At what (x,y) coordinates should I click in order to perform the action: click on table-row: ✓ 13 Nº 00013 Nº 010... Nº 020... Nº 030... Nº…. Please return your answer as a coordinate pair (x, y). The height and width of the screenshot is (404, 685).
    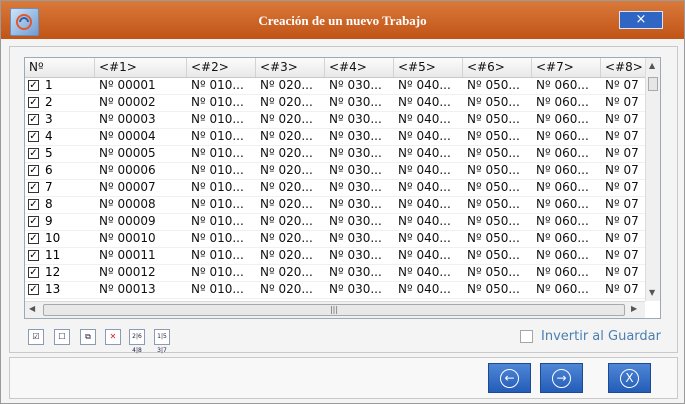
    Looking at the image, I should click on (335, 290).